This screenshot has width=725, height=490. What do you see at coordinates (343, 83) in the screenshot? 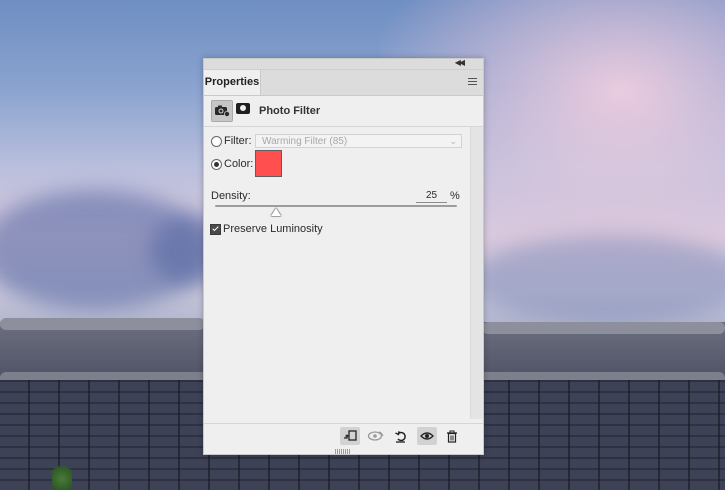
I see `panel-tab-row: Properties` at bounding box center [343, 83].